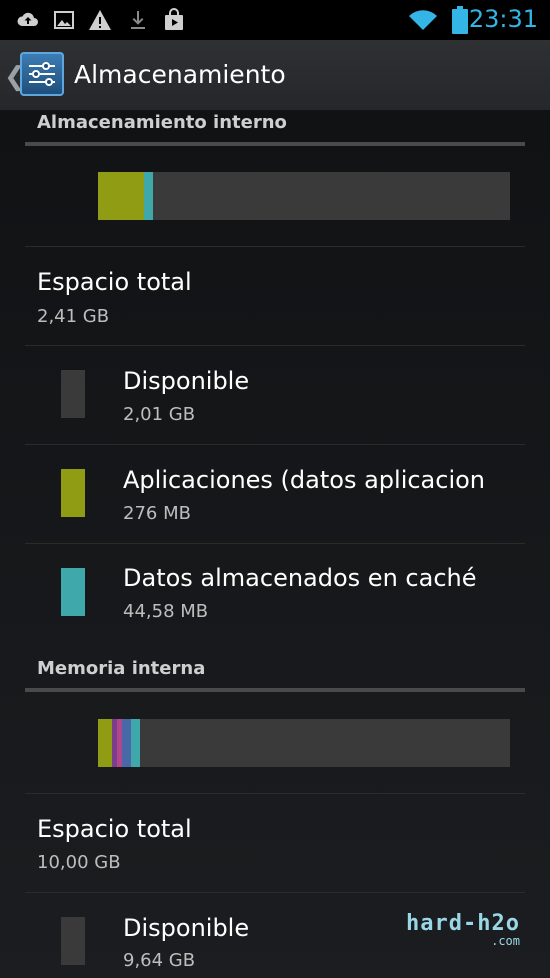  I want to click on watermark-logo: hard-h2o .com, so click(463, 929).